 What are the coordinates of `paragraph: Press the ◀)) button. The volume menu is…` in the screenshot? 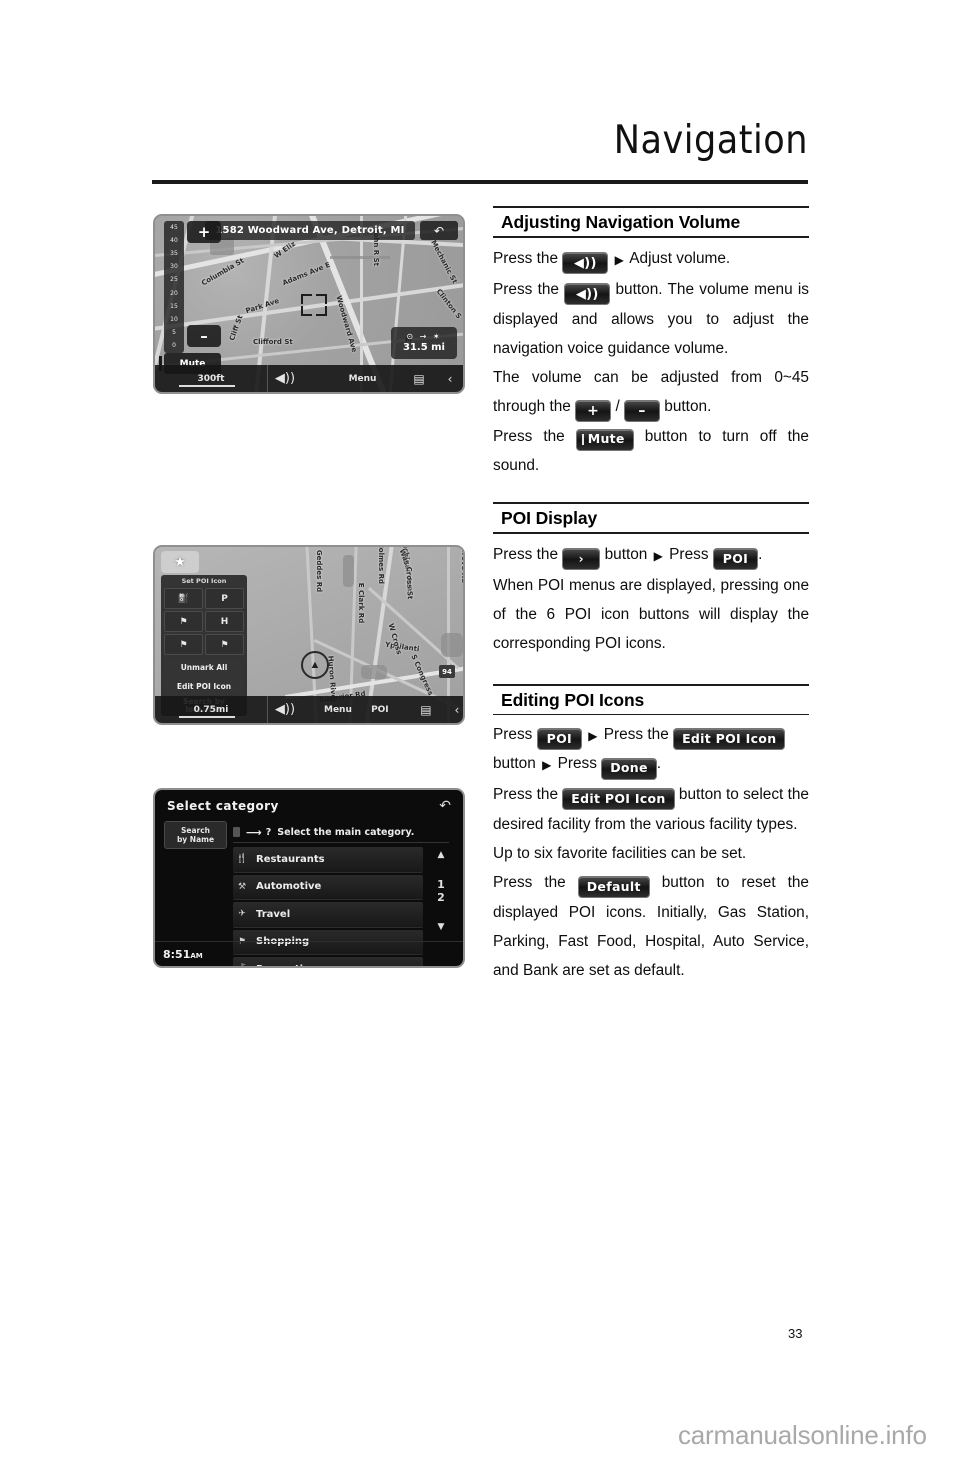 It's located at (651, 319).